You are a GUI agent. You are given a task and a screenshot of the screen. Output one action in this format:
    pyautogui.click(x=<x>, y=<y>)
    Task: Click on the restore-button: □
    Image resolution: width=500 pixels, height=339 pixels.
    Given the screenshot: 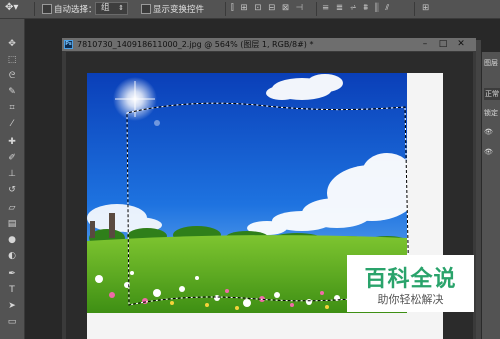 What is the action you would take?
    pyautogui.click(x=443, y=44)
    